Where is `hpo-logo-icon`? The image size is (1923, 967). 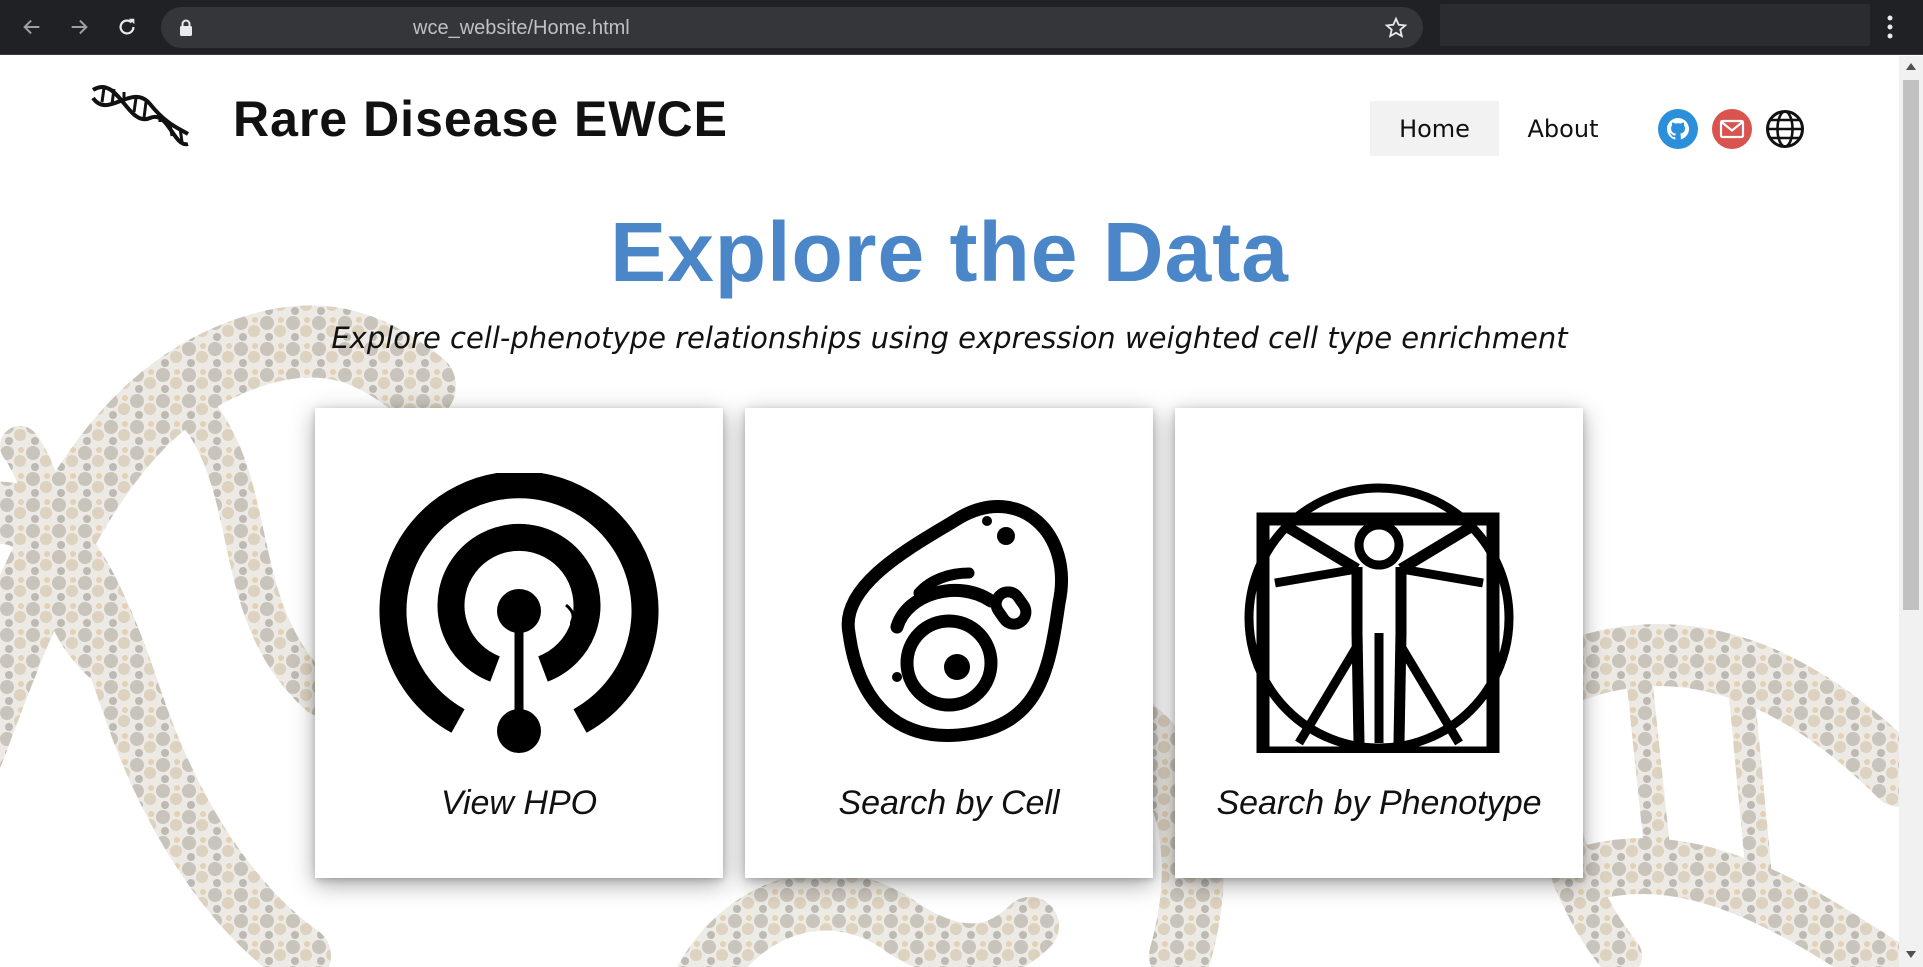 hpo-logo-icon is located at coordinates (519, 613).